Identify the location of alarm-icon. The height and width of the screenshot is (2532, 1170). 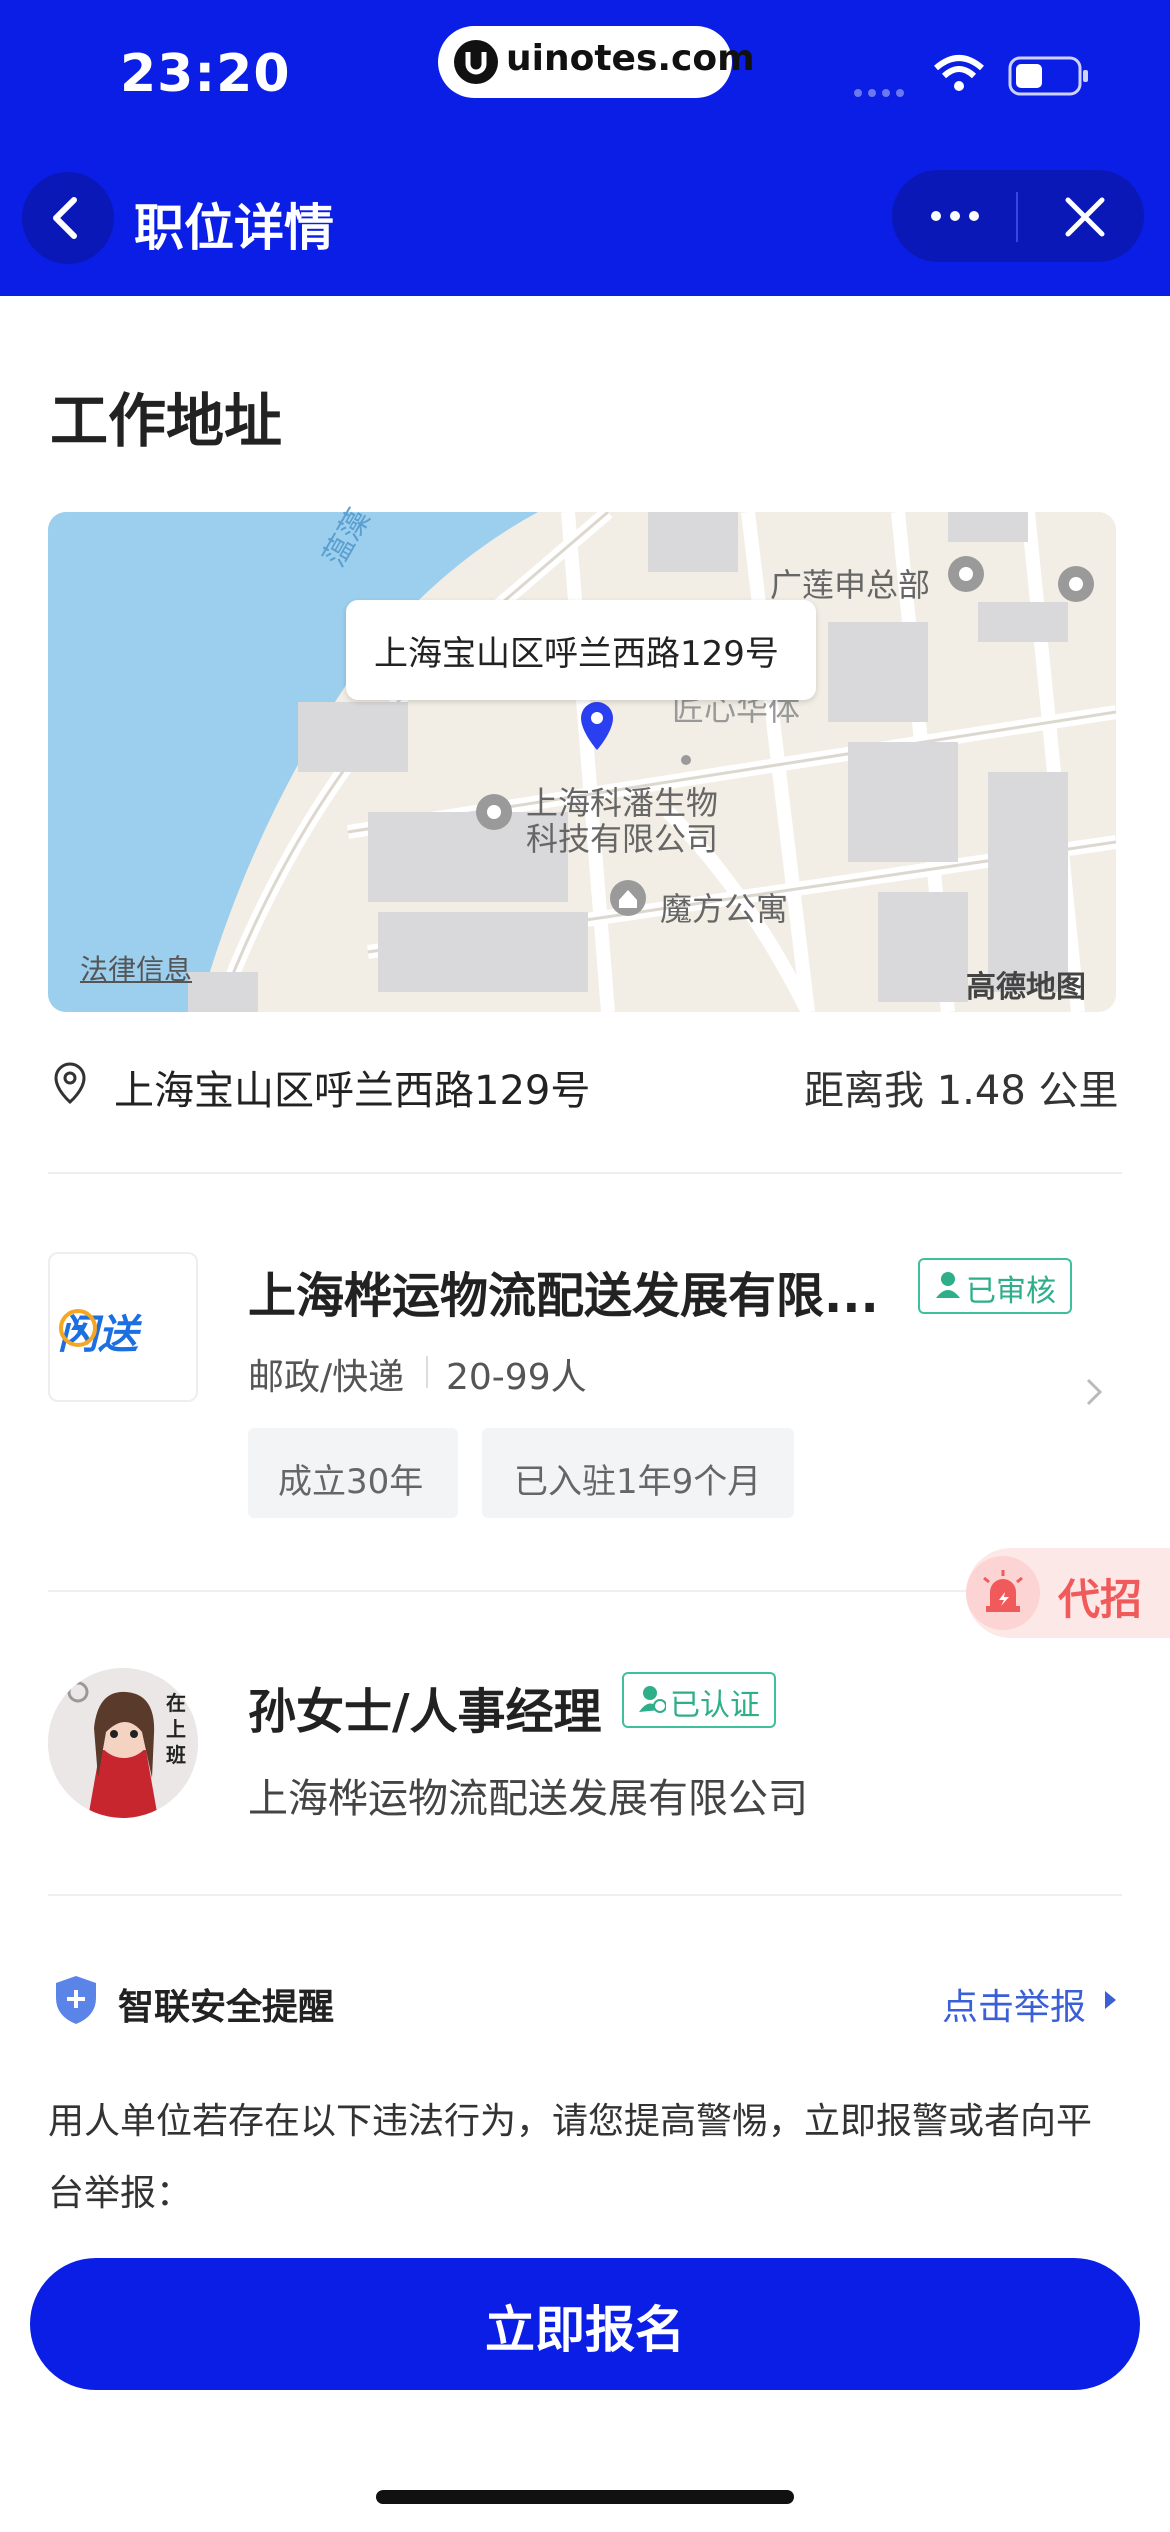
(1003, 1593).